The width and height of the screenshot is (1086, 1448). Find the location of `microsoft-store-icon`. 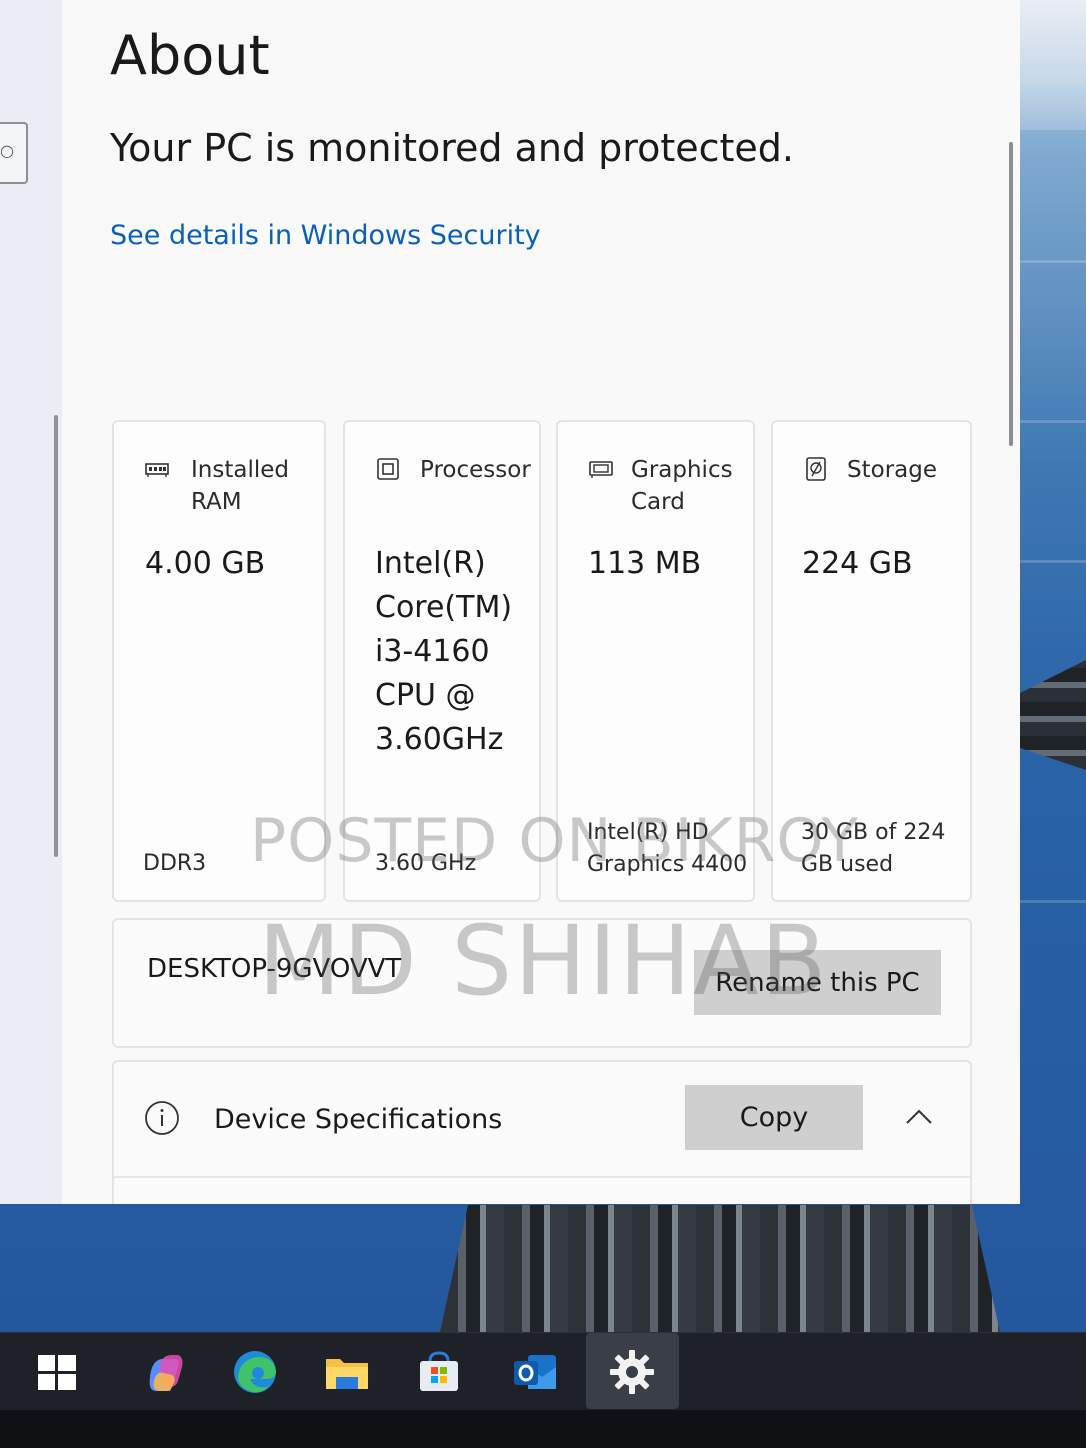

microsoft-store-icon is located at coordinates (439, 1372).